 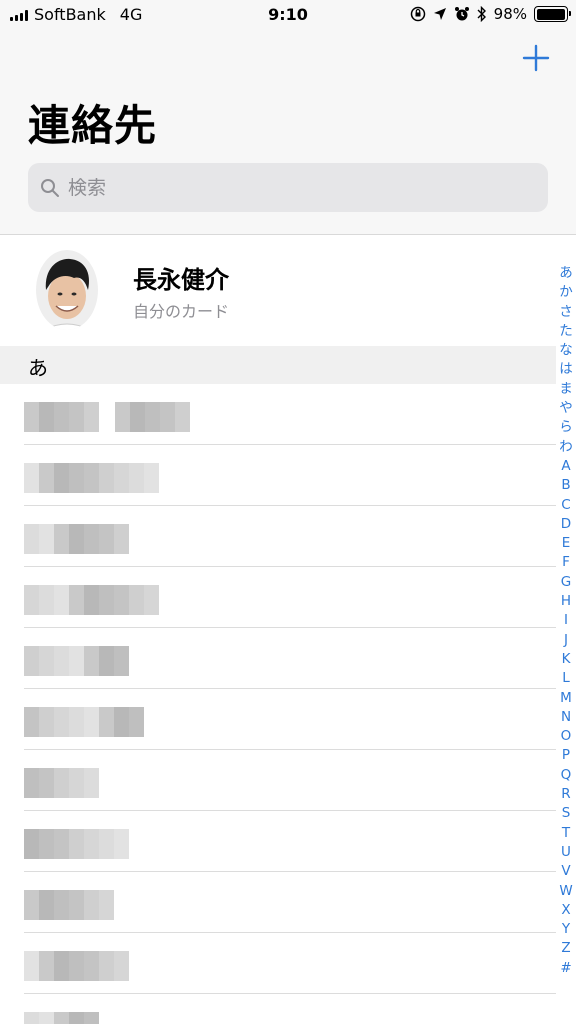 What do you see at coordinates (566, 350) in the screenshot?
I see `index-letter: な` at bounding box center [566, 350].